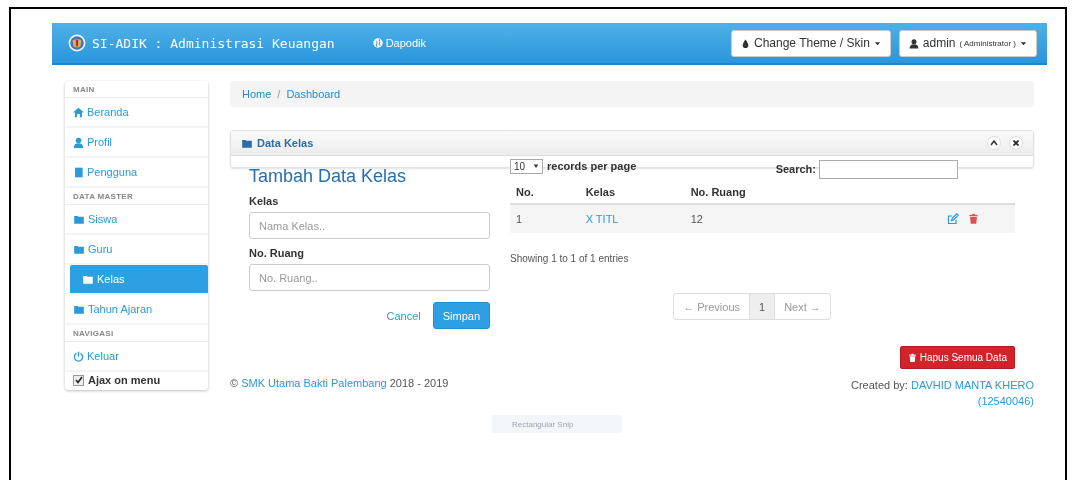 This screenshot has height=482, width=1075. Describe the element at coordinates (139, 280) in the screenshot. I see `sidebar-item: Kelas` at that location.